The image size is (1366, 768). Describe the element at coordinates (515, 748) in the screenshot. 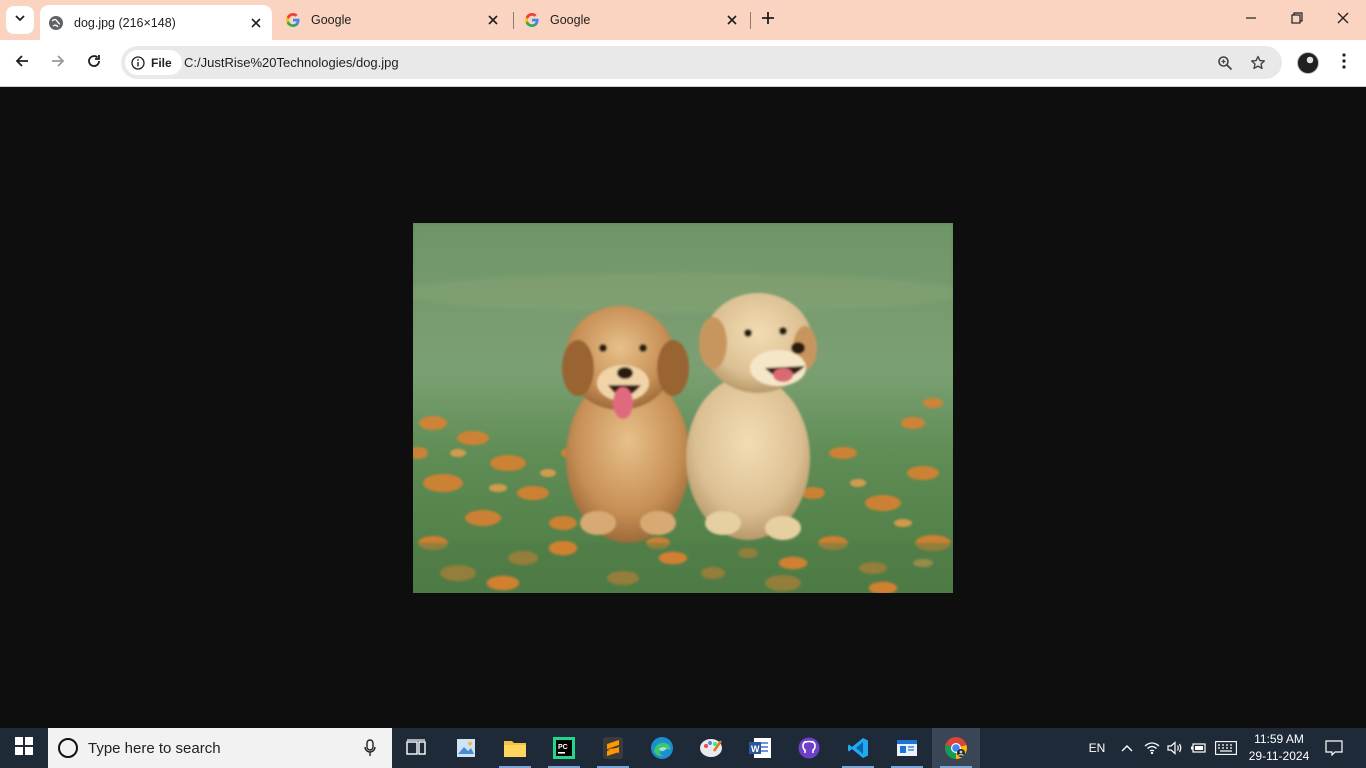

I see `file-explorer-icon` at that location.